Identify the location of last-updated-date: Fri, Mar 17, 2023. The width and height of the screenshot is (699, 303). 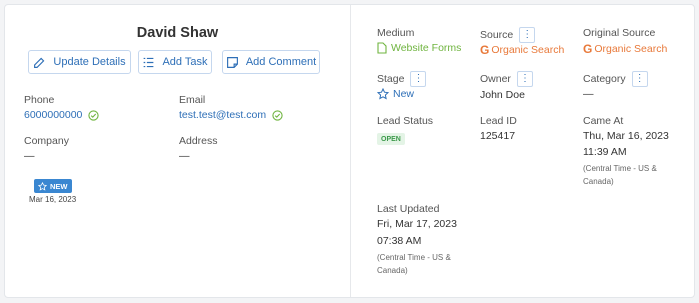
(417, 224).